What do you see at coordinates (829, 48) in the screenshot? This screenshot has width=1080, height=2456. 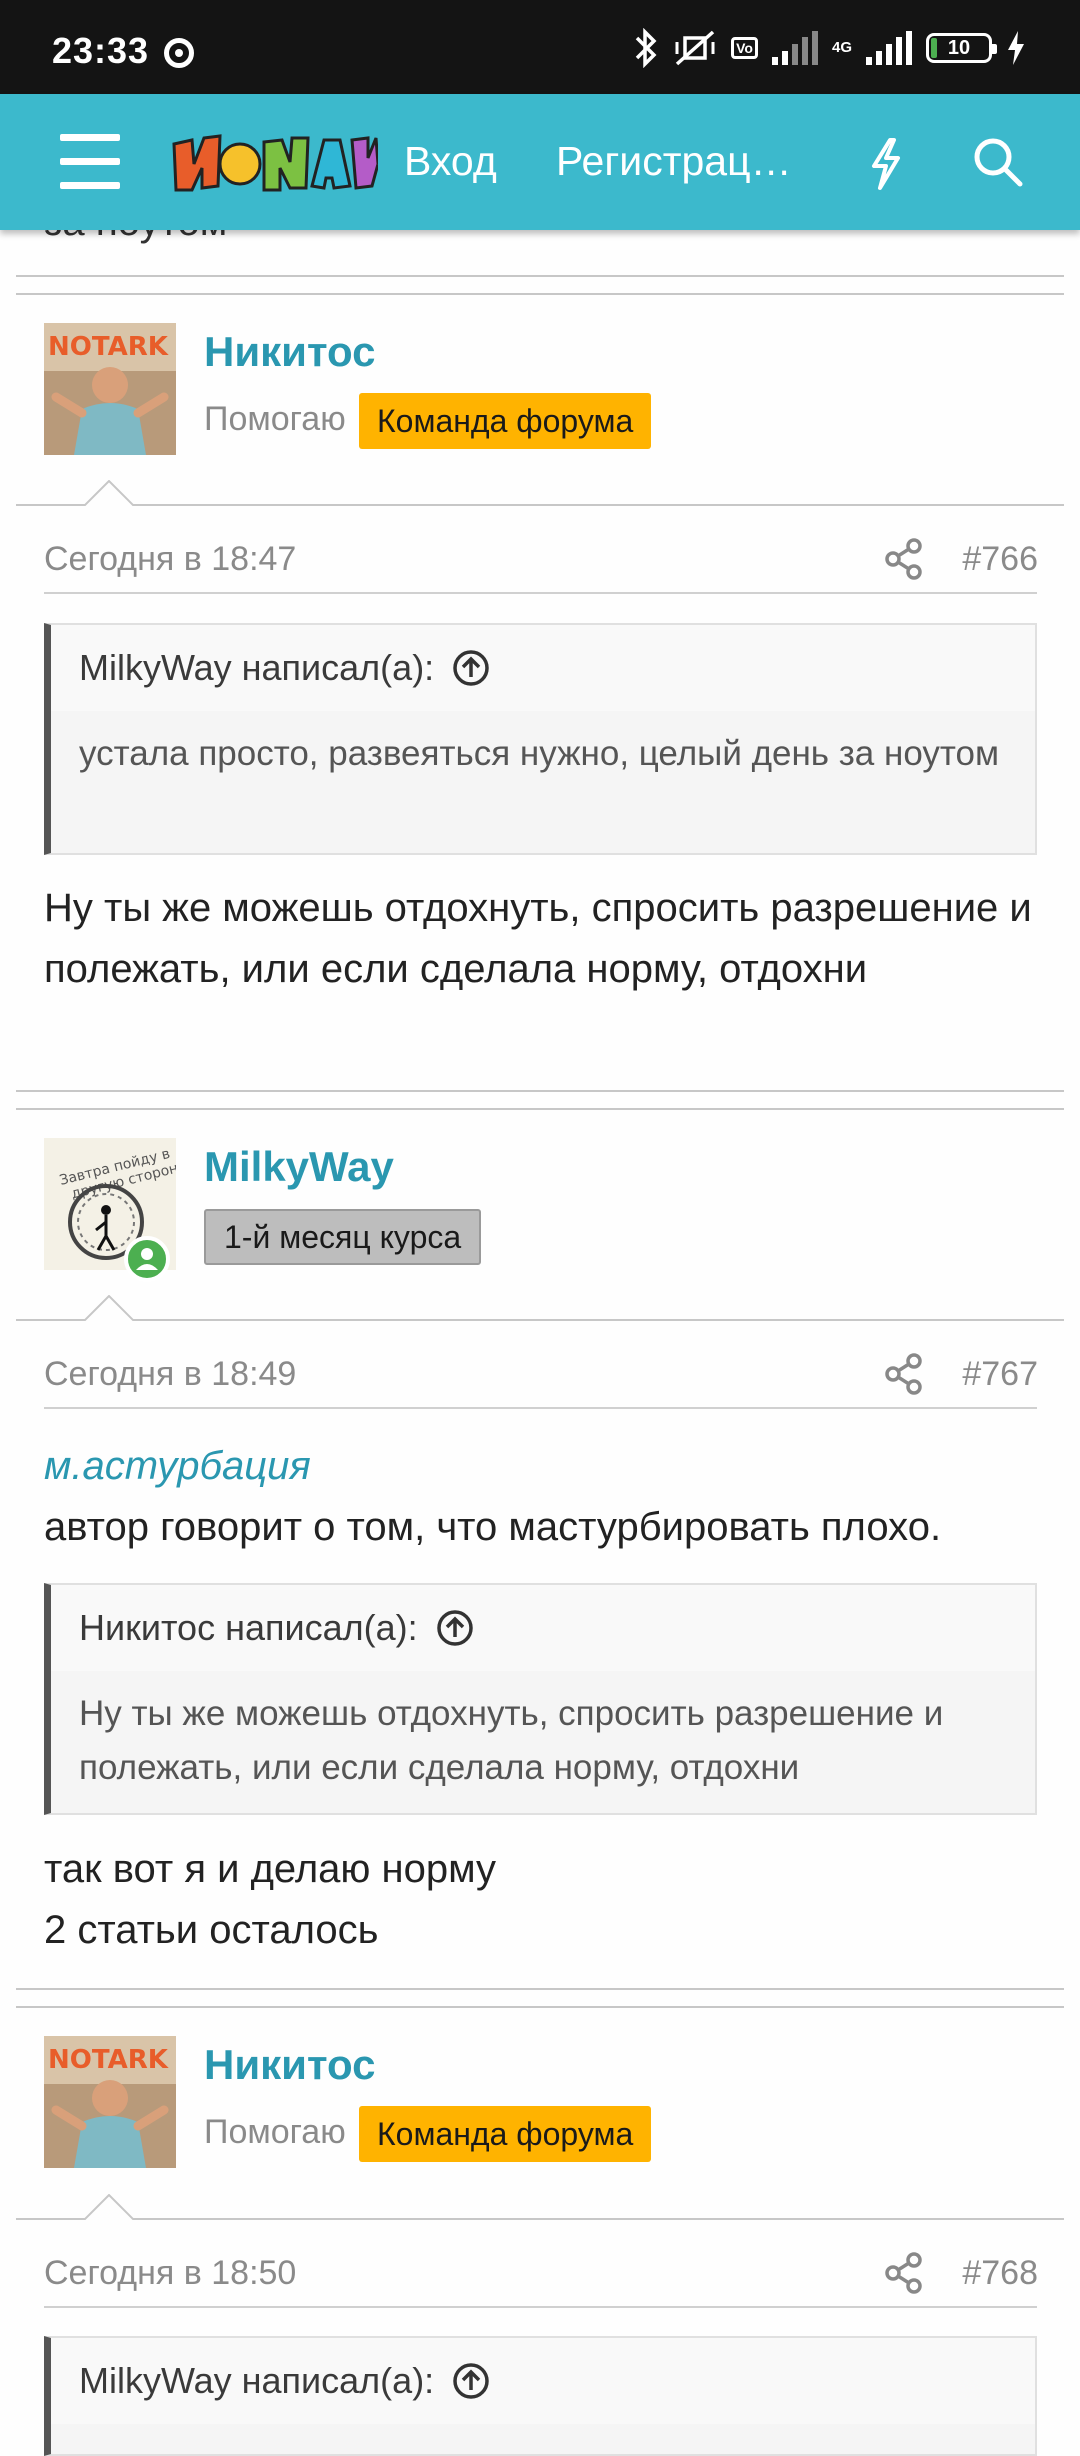 I see `status-icons: Vo 4G 10` at bounding box center [829, 48].